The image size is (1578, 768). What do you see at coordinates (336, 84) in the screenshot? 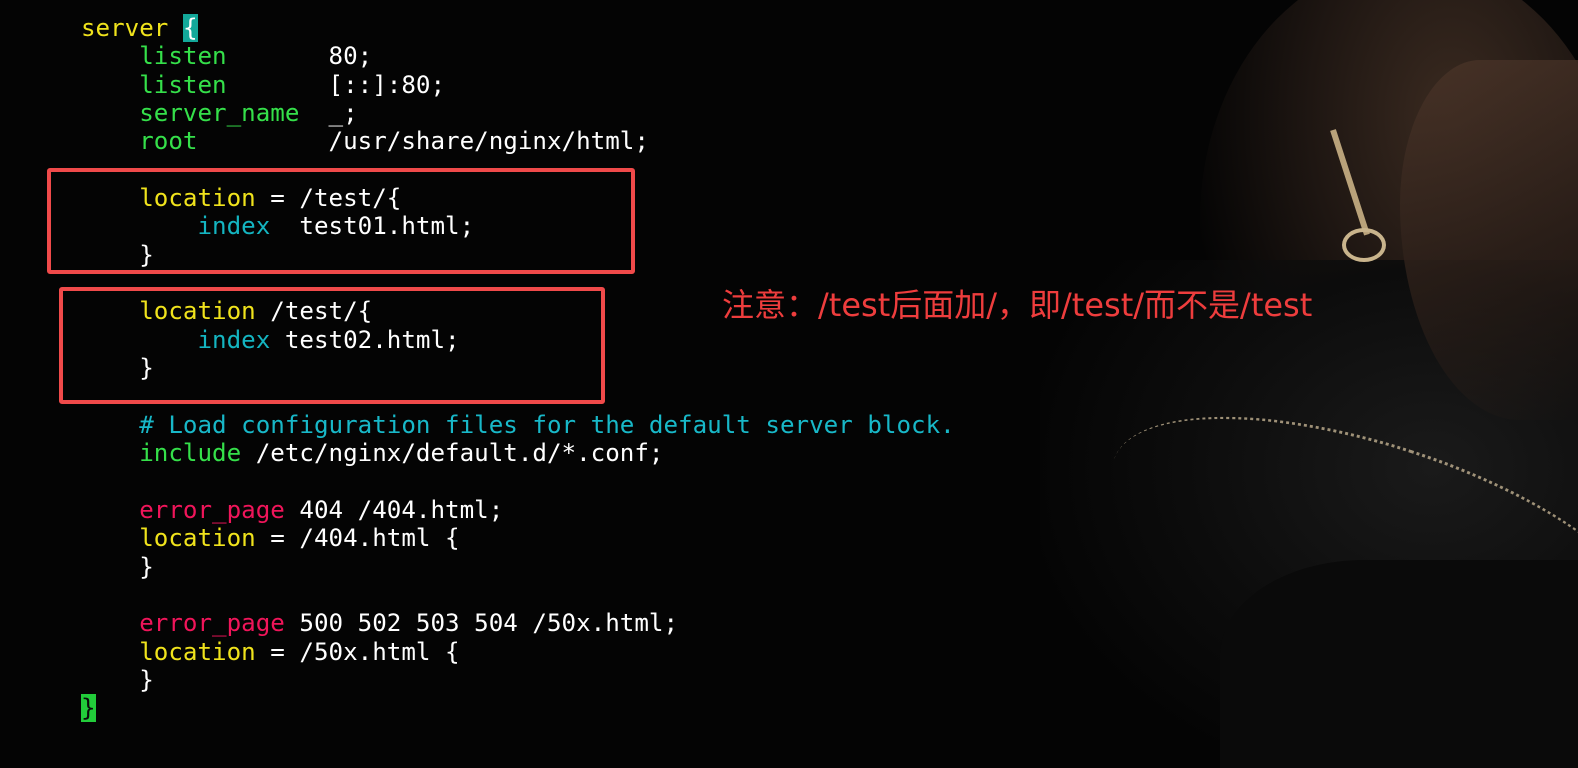
I see `code-token: [::]:80;` at bounding box center [336, 84].